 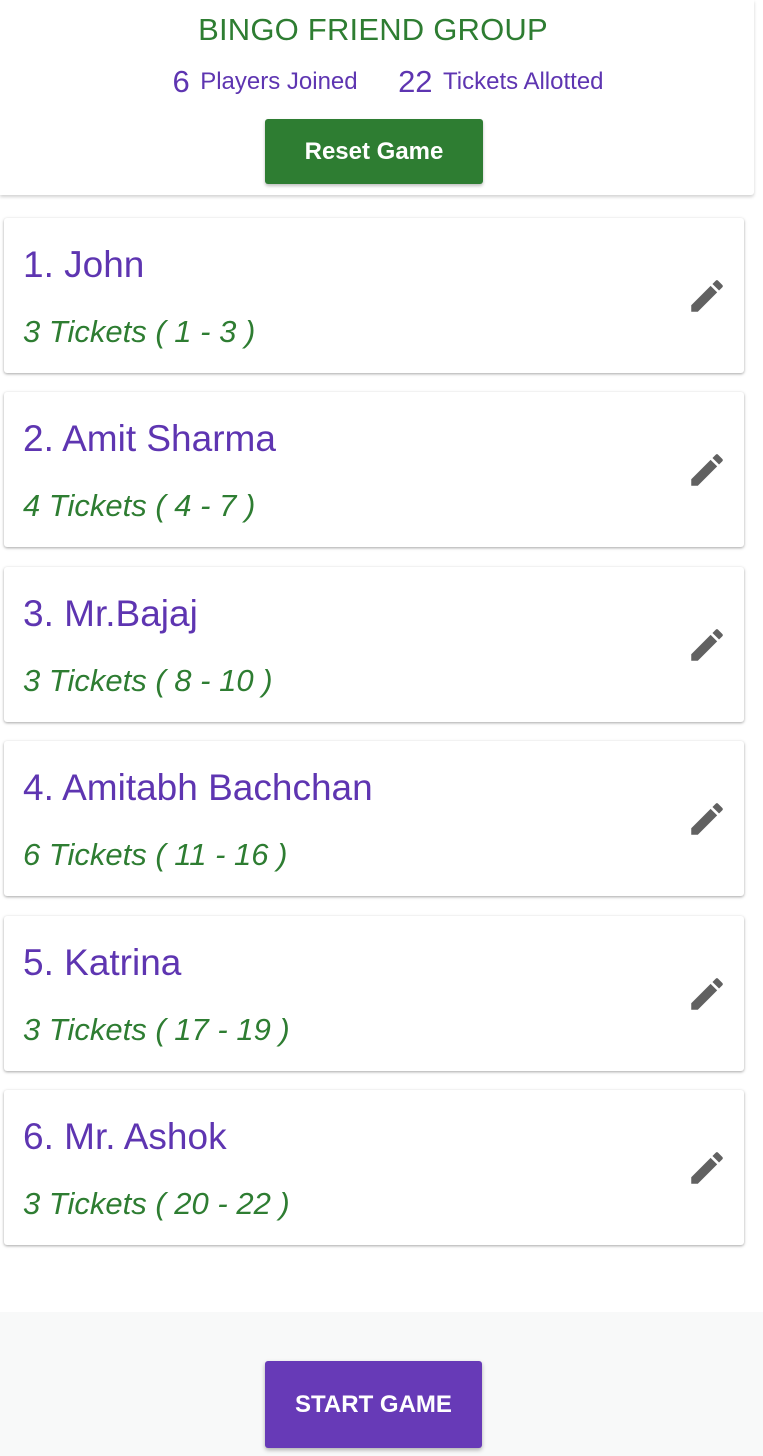 What do you see at coordinates (148, 680) in the screenshot?
I see `player-tickets: 3 Tickets ( 8 - 10 )` at bounding box center [148, 680].